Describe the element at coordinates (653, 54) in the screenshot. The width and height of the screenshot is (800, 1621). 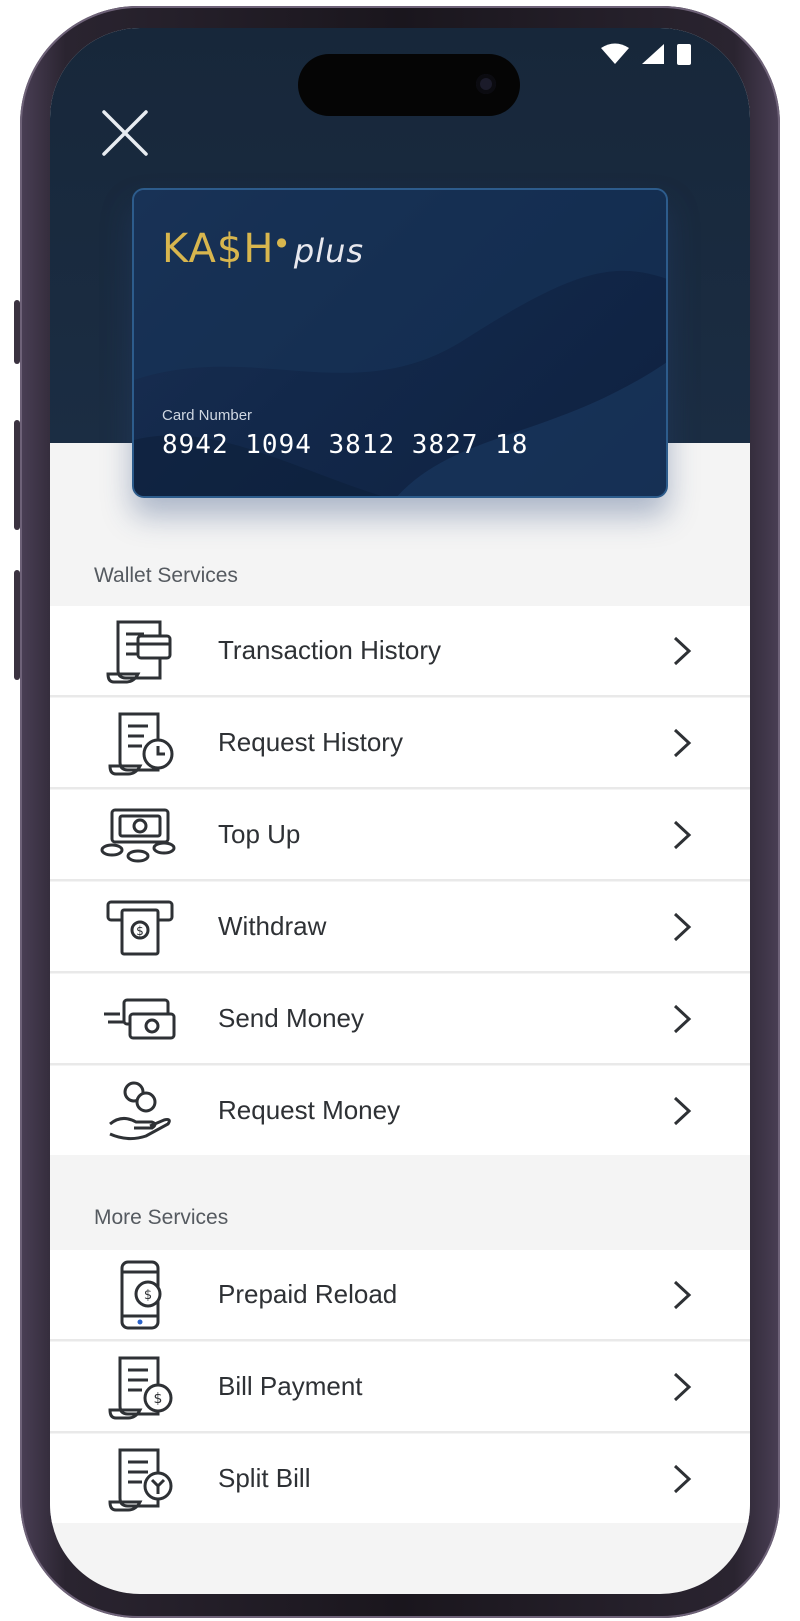
I see `cellular-signal-icon` at that location.